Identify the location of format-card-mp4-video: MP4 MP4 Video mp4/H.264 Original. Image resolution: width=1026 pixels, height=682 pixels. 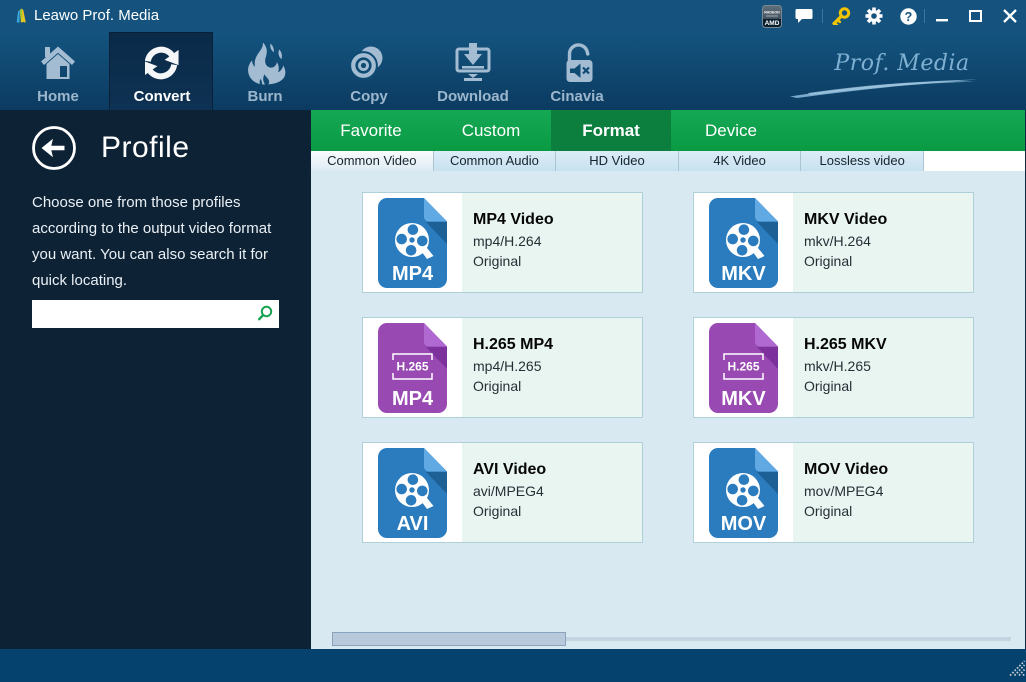
(502, 242).